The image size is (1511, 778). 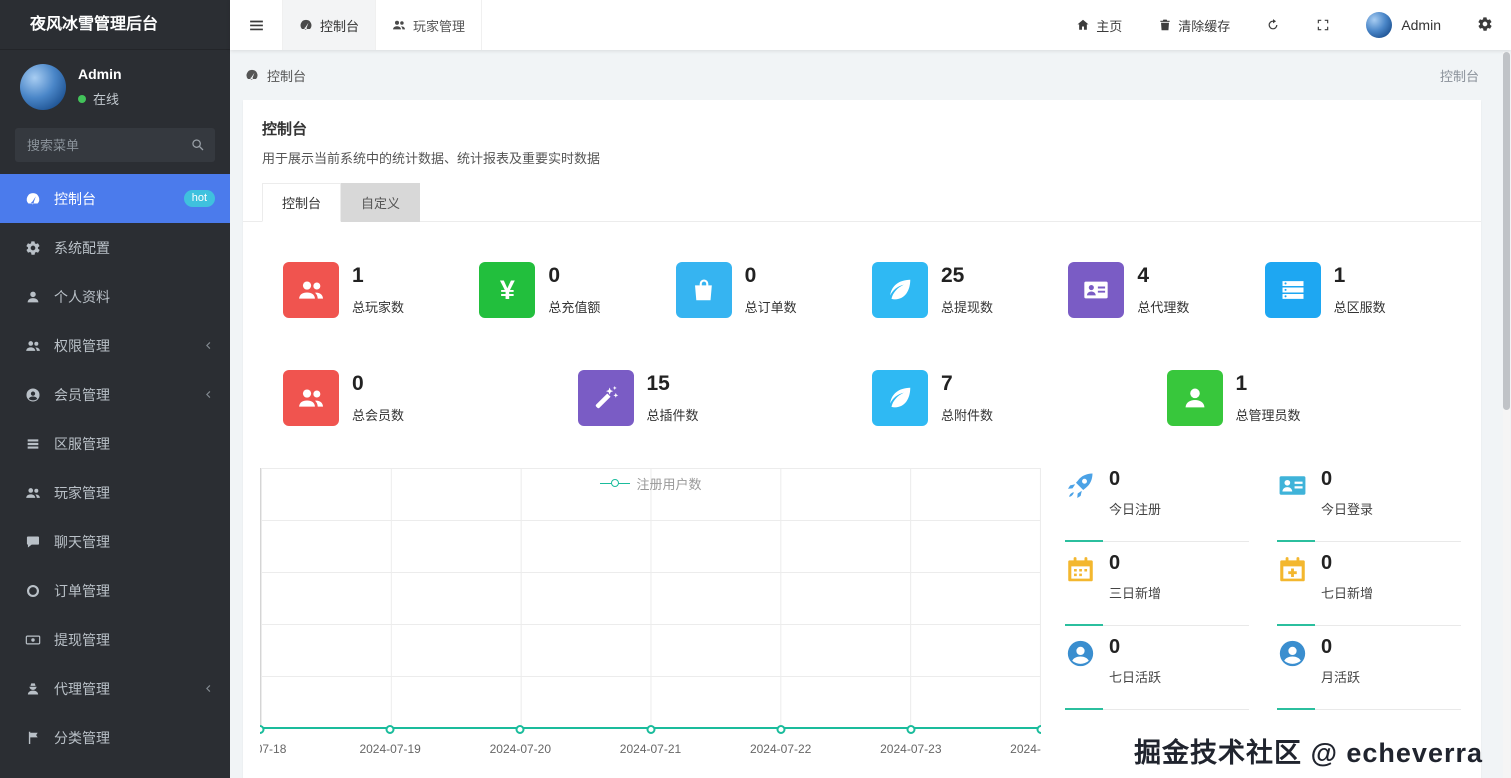 I want to click on page-subtitle: 用于展示当前系统中的统计数据、统计报表及重要实时数据, so click(x=431, y=158).